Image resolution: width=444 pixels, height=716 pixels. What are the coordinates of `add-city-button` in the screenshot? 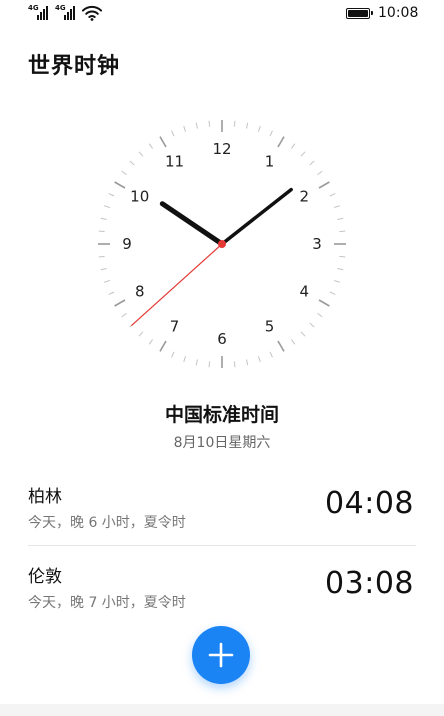 It's located at (221, 655).